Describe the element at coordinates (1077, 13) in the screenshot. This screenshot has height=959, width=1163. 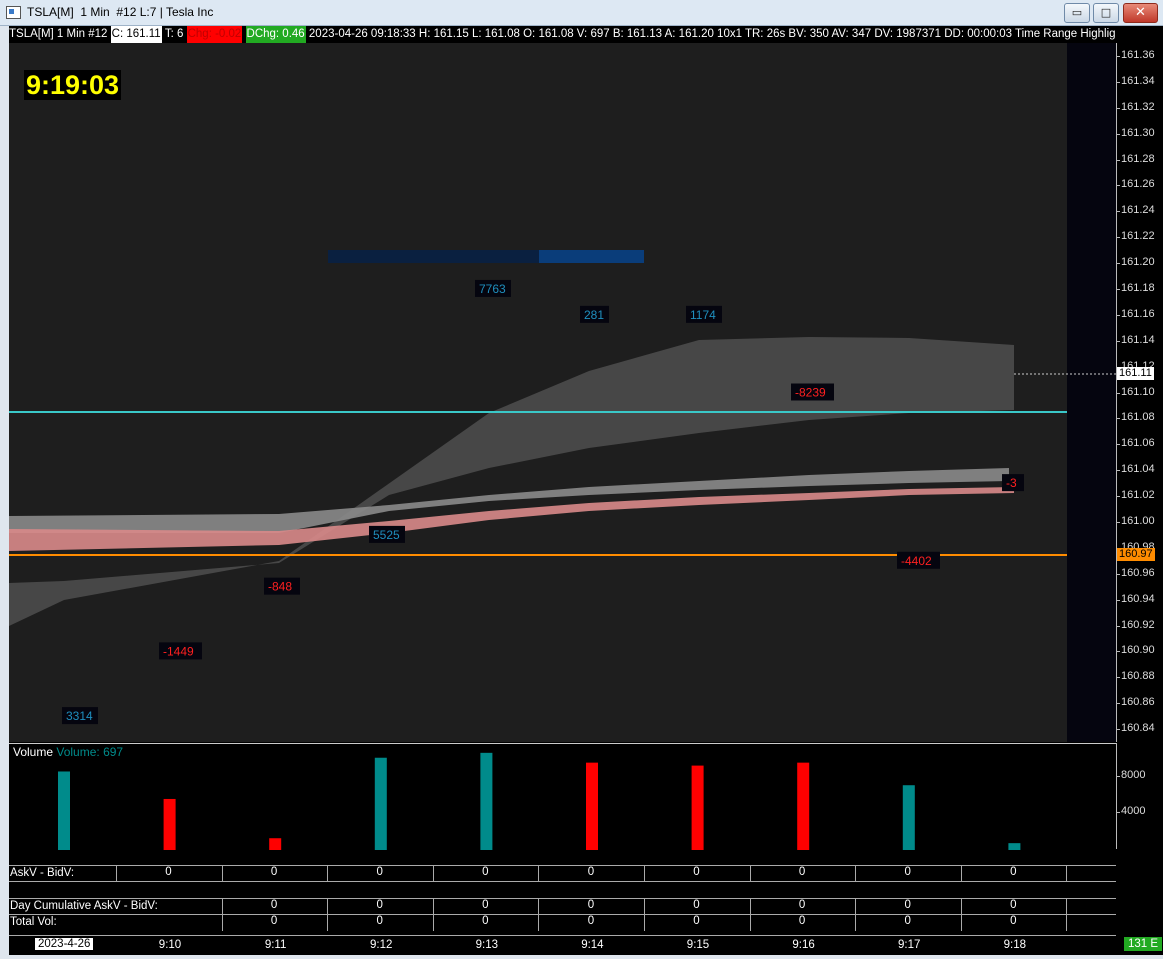
I see `minimize-button: ▭` at that location.